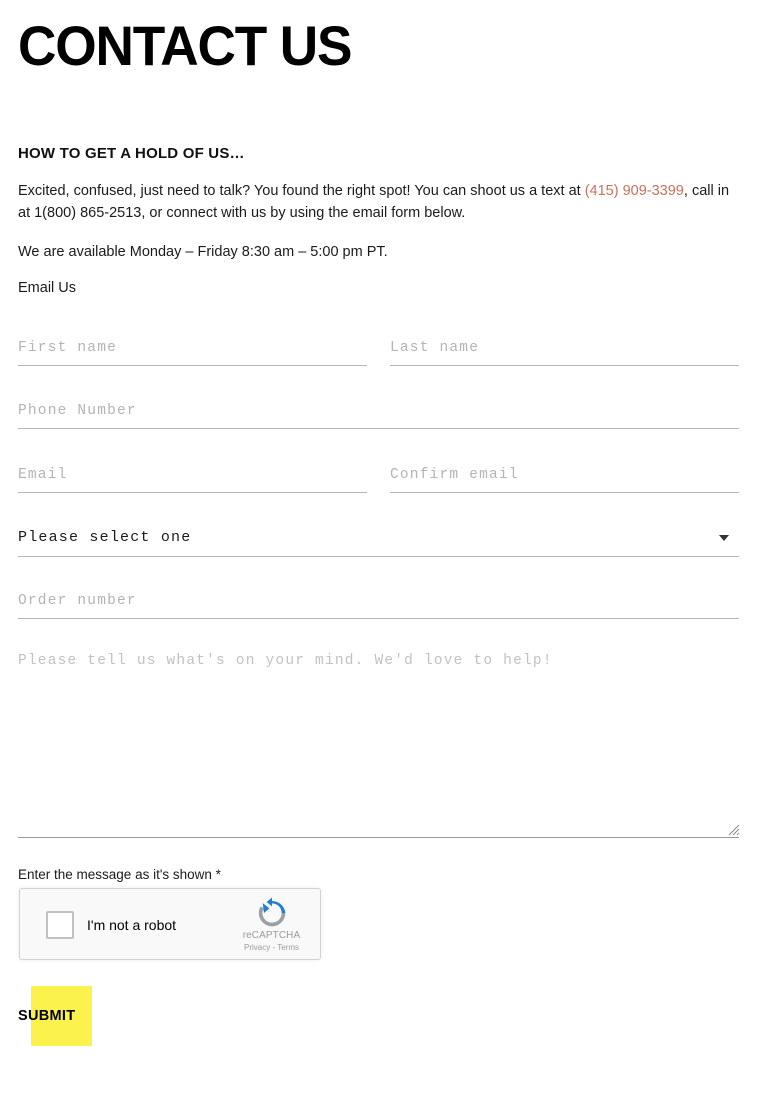  Describe the element at coordinates (724, 538) in the screenshot. I see `chevron-down-icon` at that location.